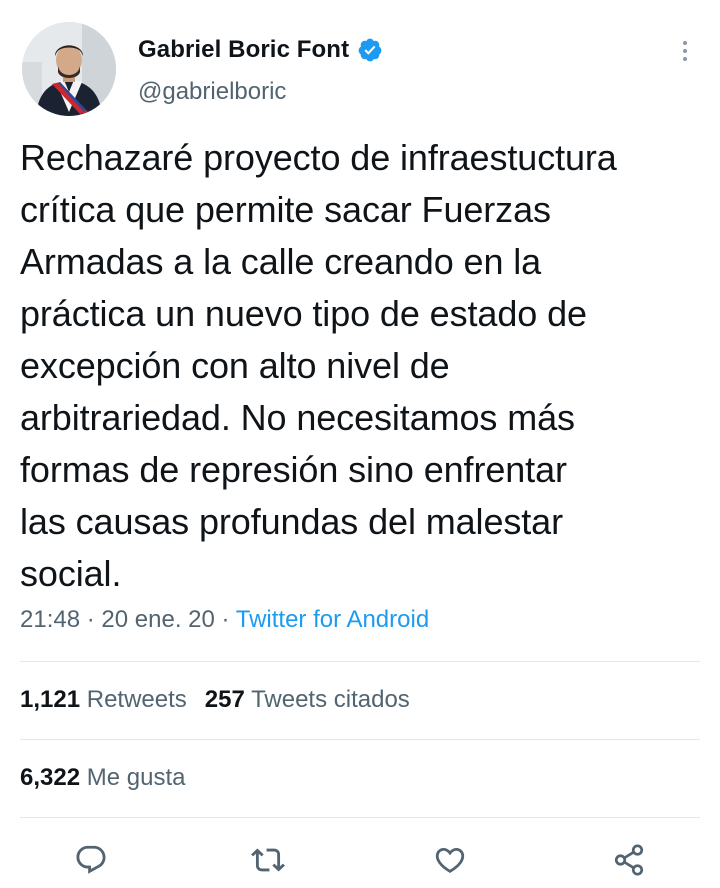 The image size is (720, 888). What do you see at coordinates (136, 699) in the screenshot?
I see `retweets-label: Retweets` at bounding box center [136, 699].